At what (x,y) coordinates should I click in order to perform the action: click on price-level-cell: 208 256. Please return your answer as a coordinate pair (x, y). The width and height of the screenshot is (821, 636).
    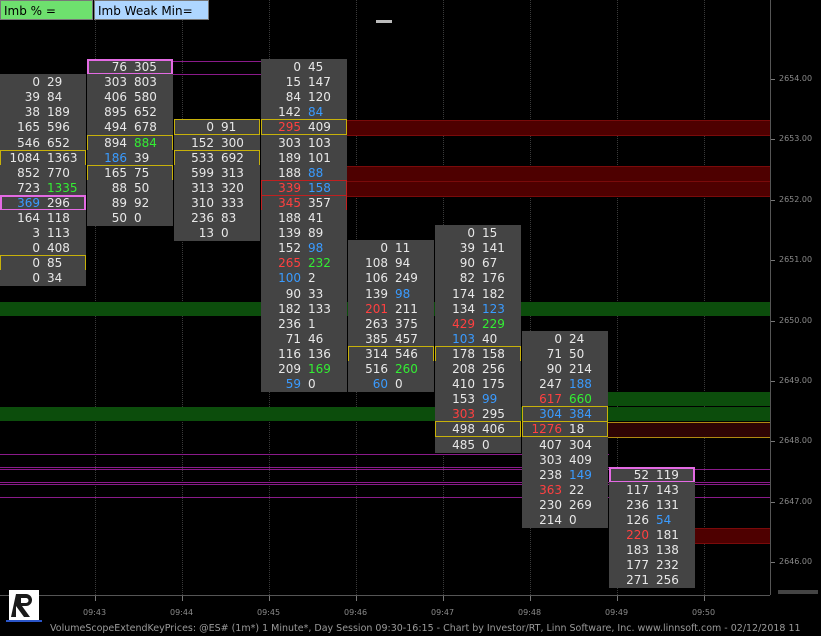
    Looking at the image, I should click on (478, 369).